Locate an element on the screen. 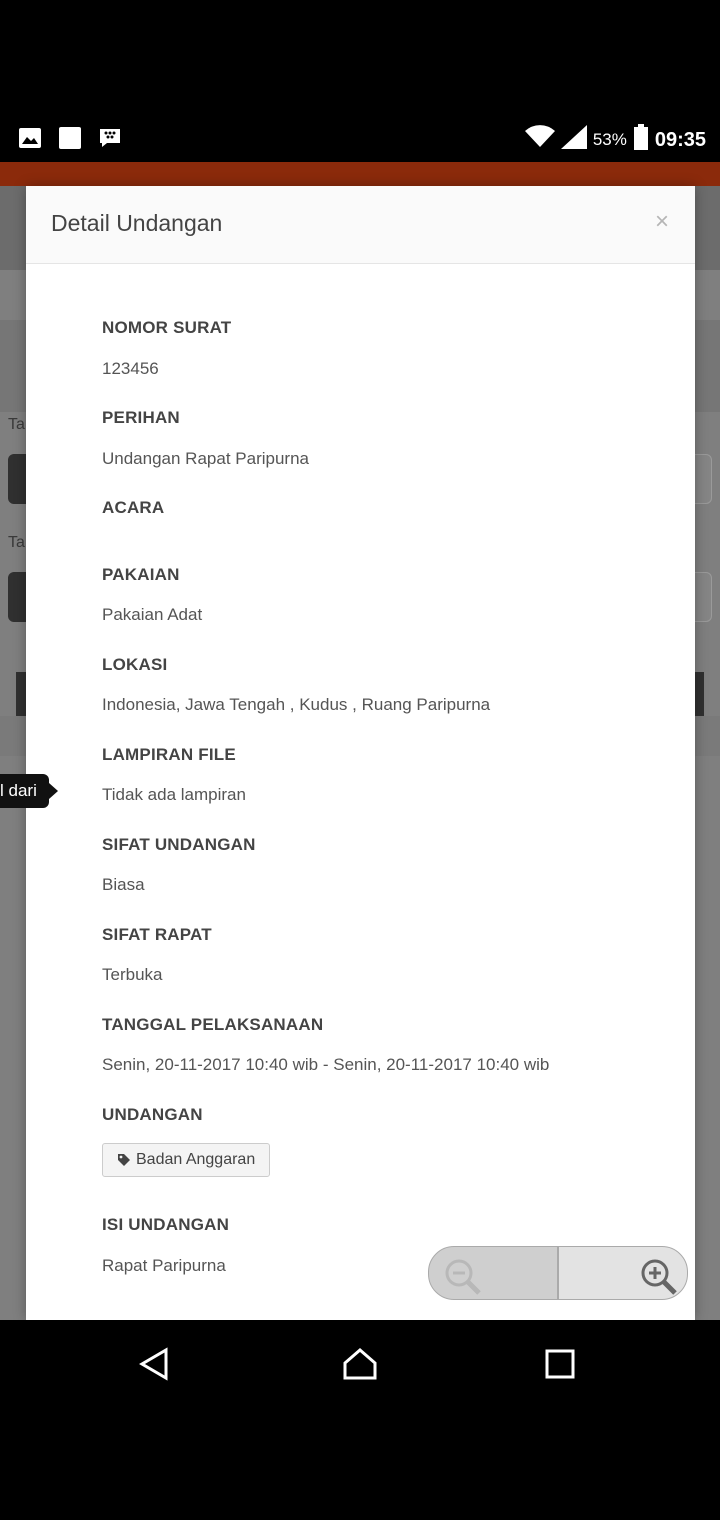 Image resolution: width=720 pixels, height=1520 pixels. close-button: × is located at coordinates (662, 222).